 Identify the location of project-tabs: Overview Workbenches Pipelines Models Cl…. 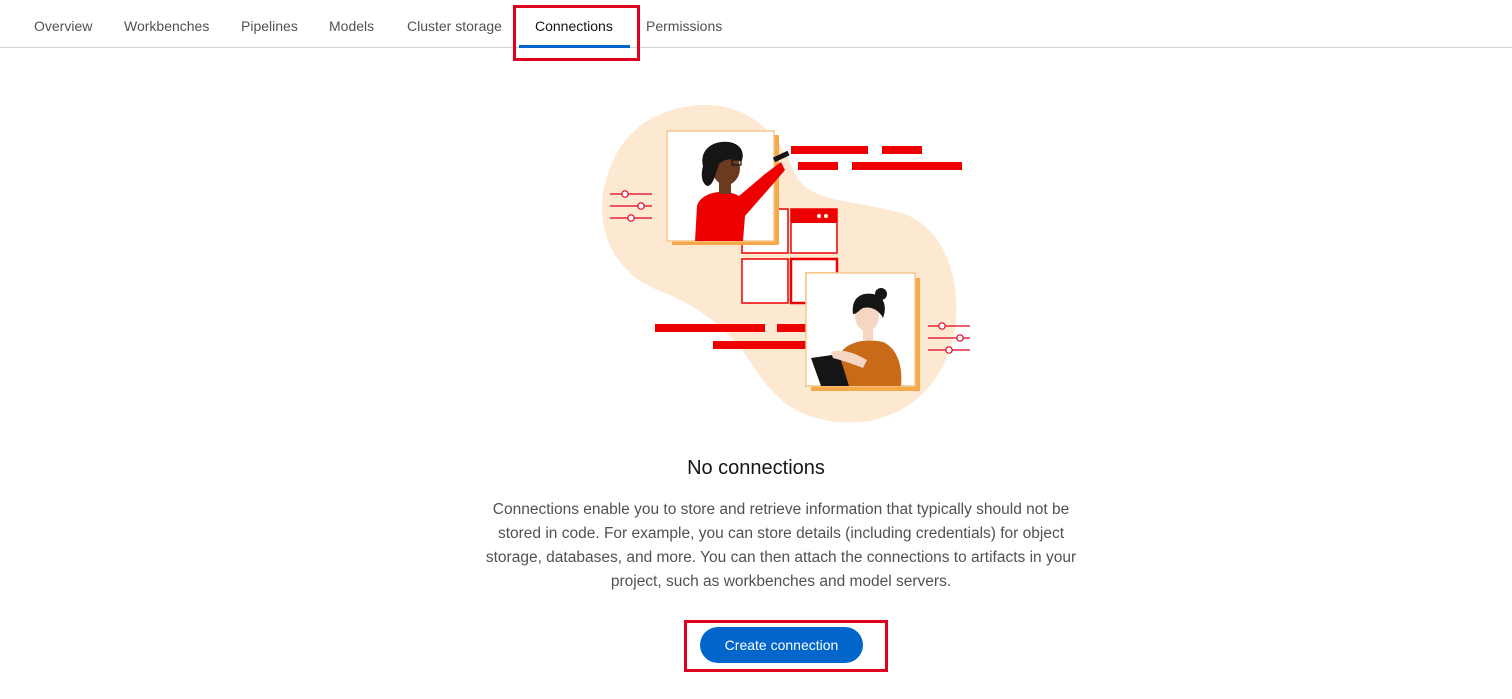
(756, 24).